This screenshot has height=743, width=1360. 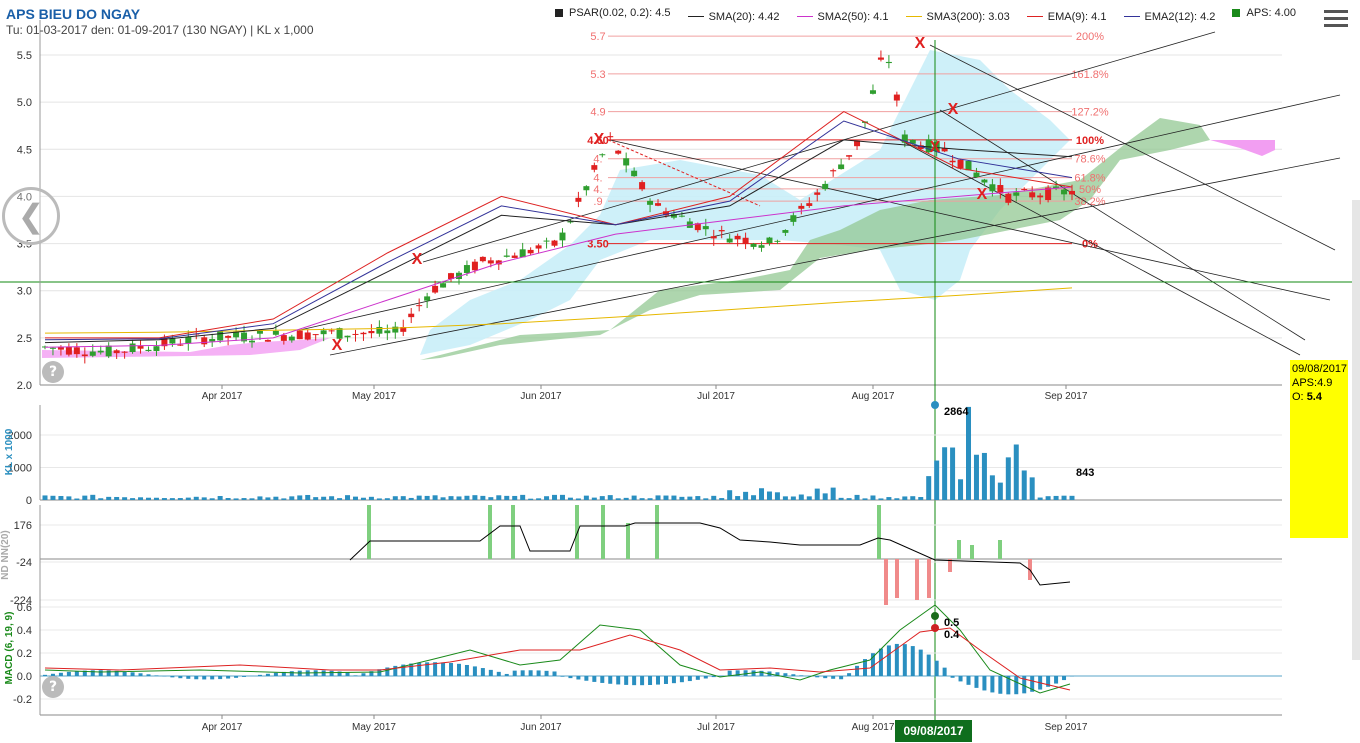 I want to click on legend-psar: PSAR(0.02, 0.2): 4.5, so click(x=613, y=13).